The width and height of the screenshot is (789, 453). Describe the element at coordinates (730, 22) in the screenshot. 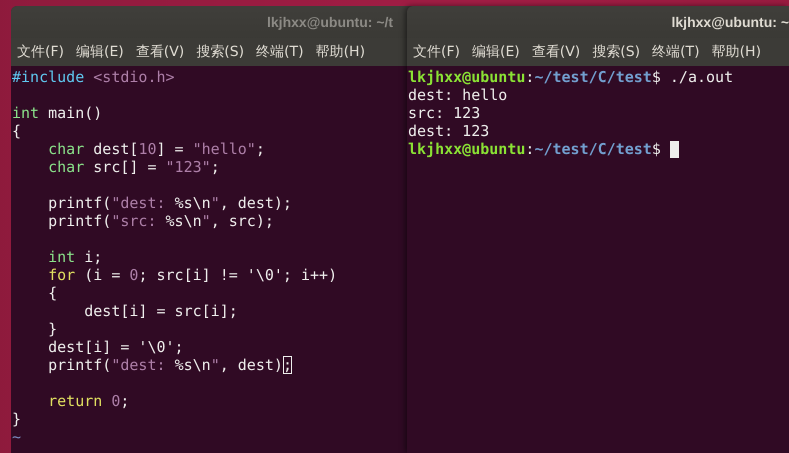

I see `window-title: lkjhxx@ubuntu: ~` at that location.